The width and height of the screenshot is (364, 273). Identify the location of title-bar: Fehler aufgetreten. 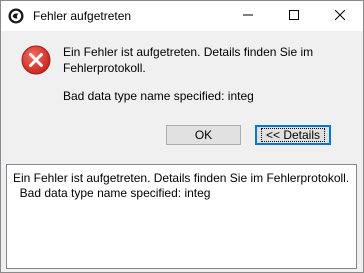
(182, 16).